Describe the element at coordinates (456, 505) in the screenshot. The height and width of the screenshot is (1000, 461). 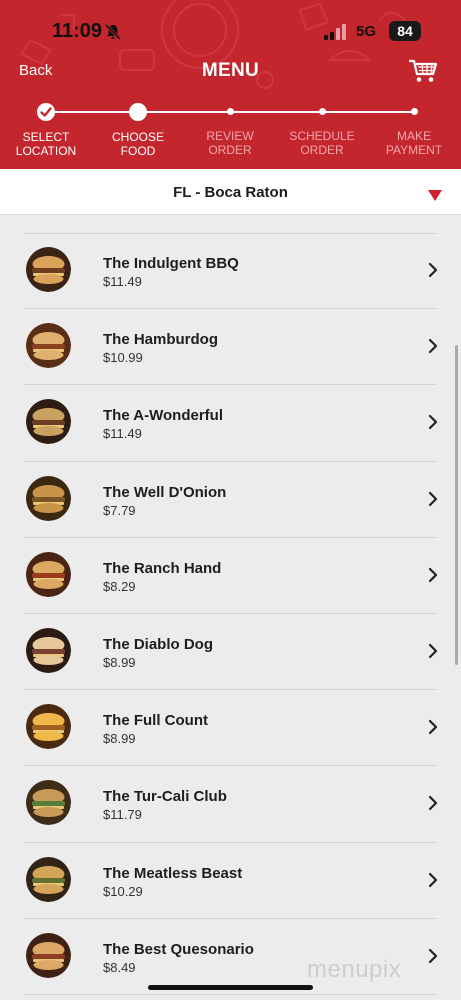
I see `scrollbar` at that location.